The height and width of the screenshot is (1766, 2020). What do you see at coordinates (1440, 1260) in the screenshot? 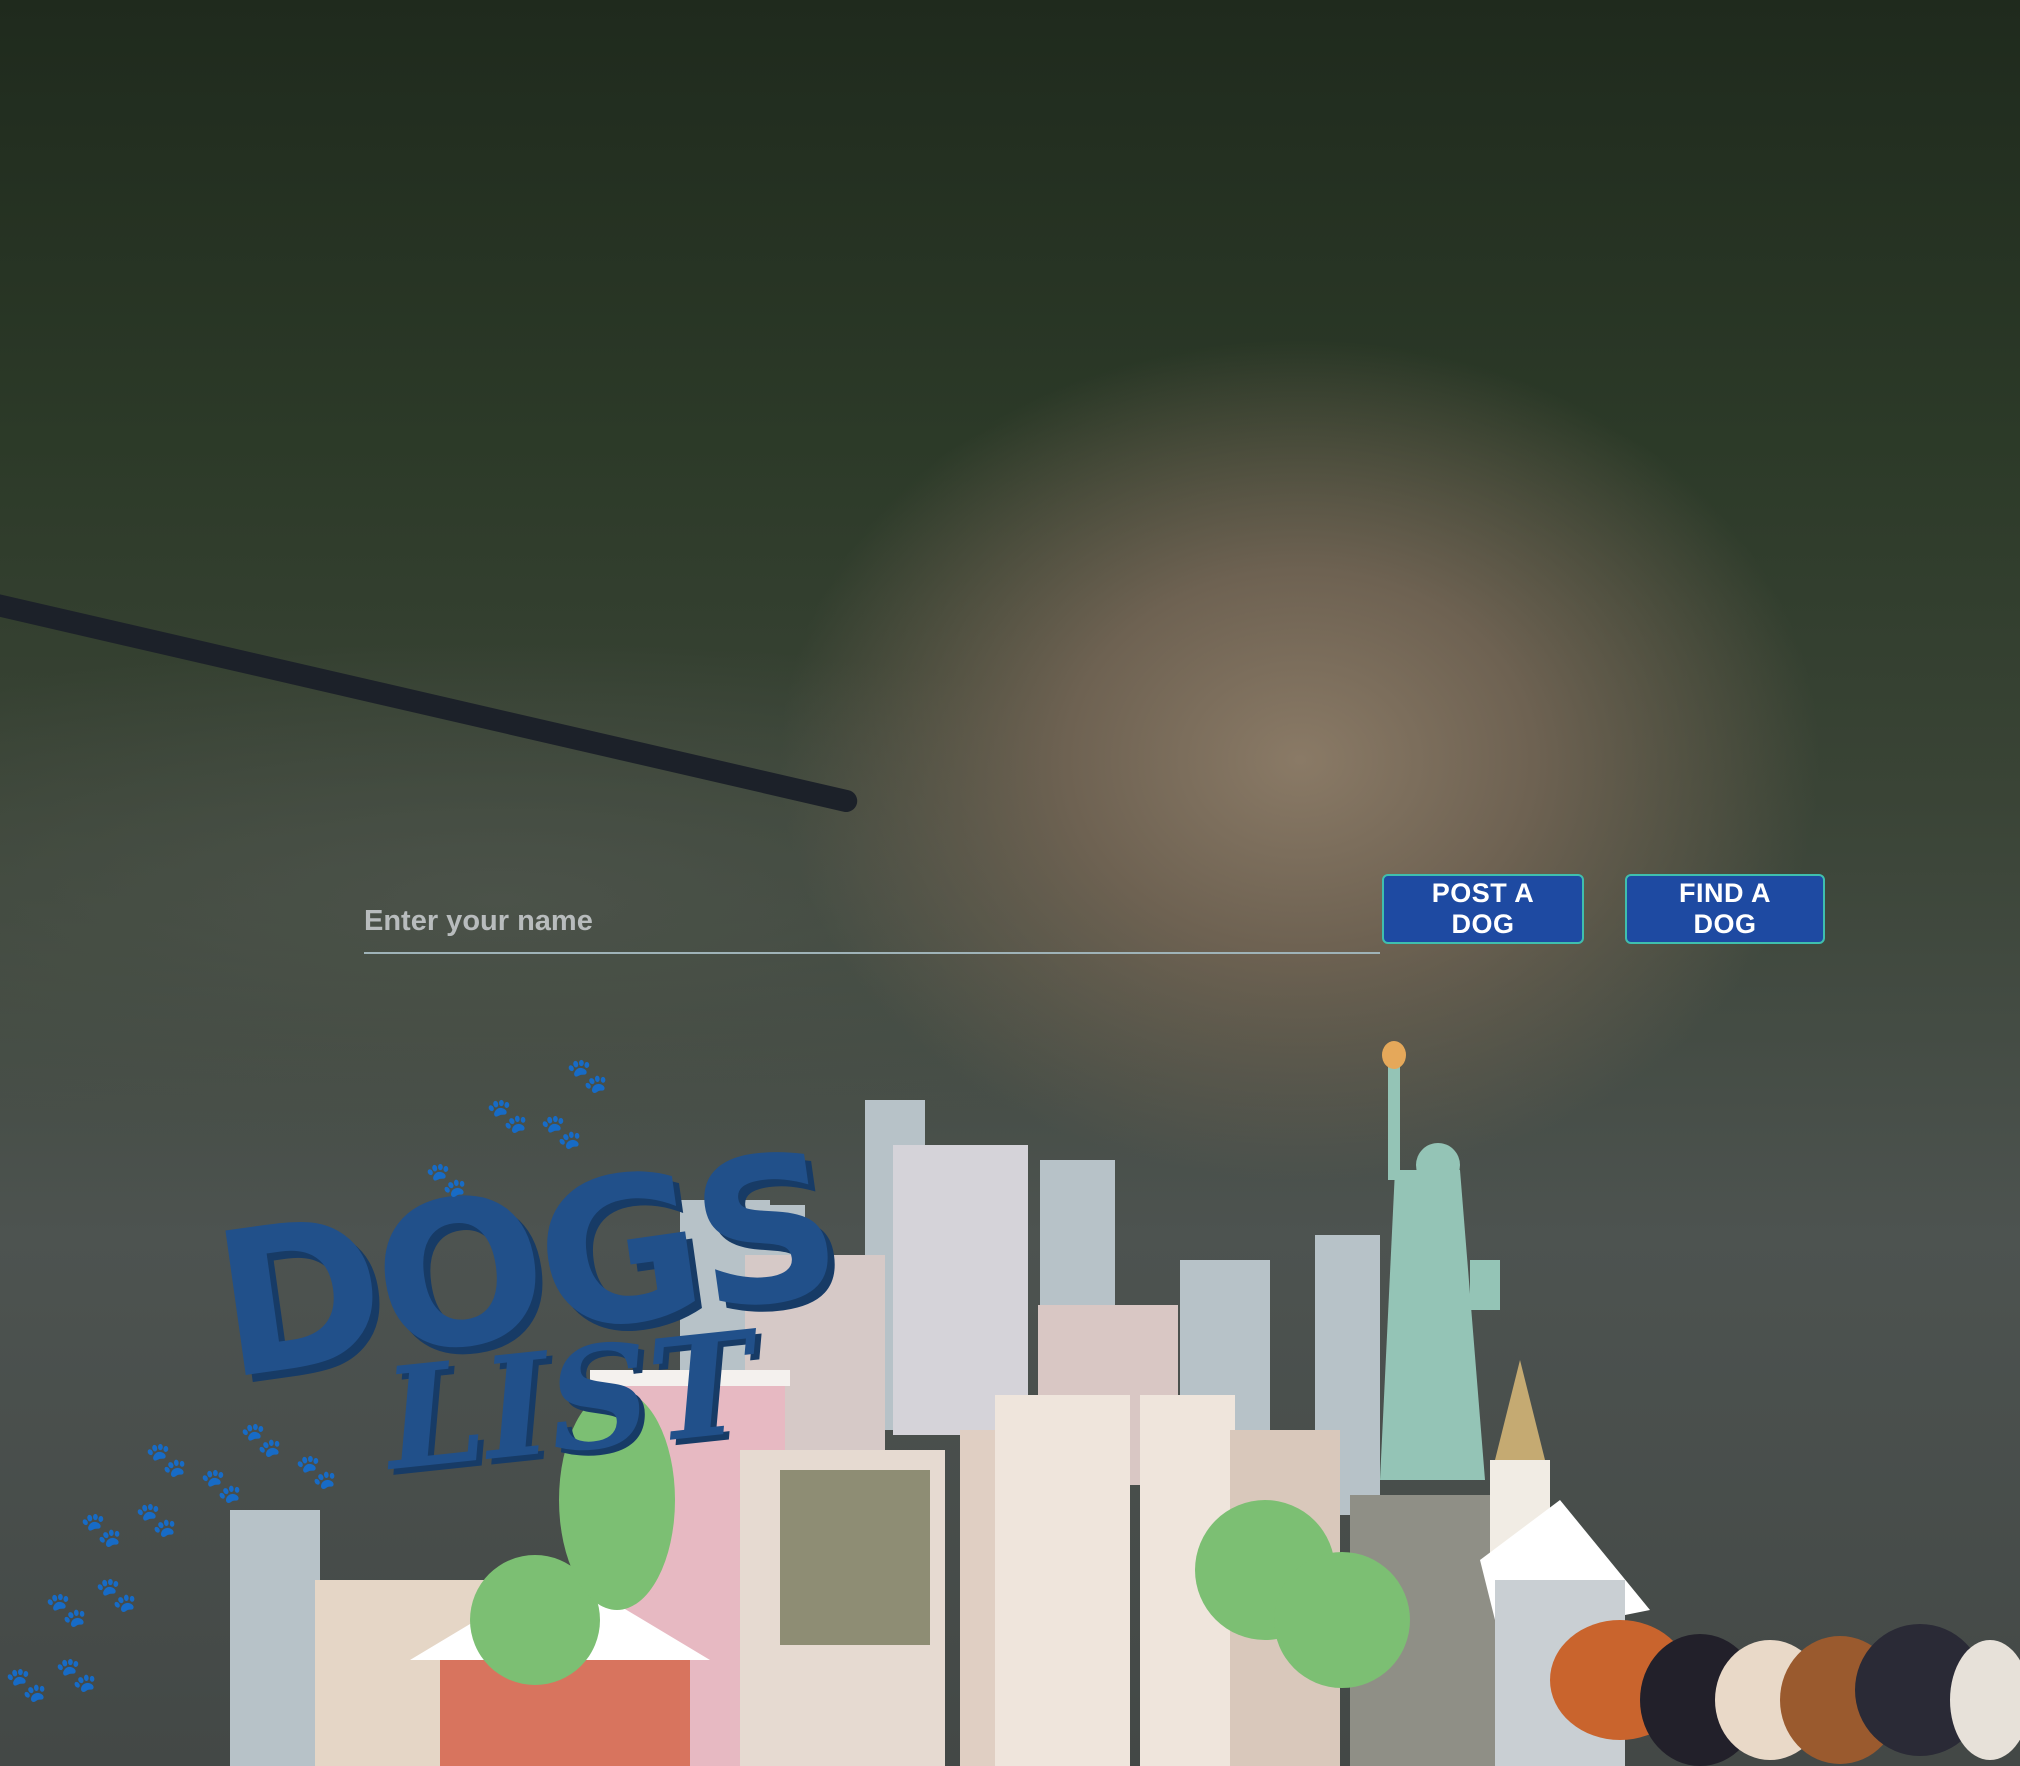
I see `statue-of-liberty` at bounding box center [1440, 1260].